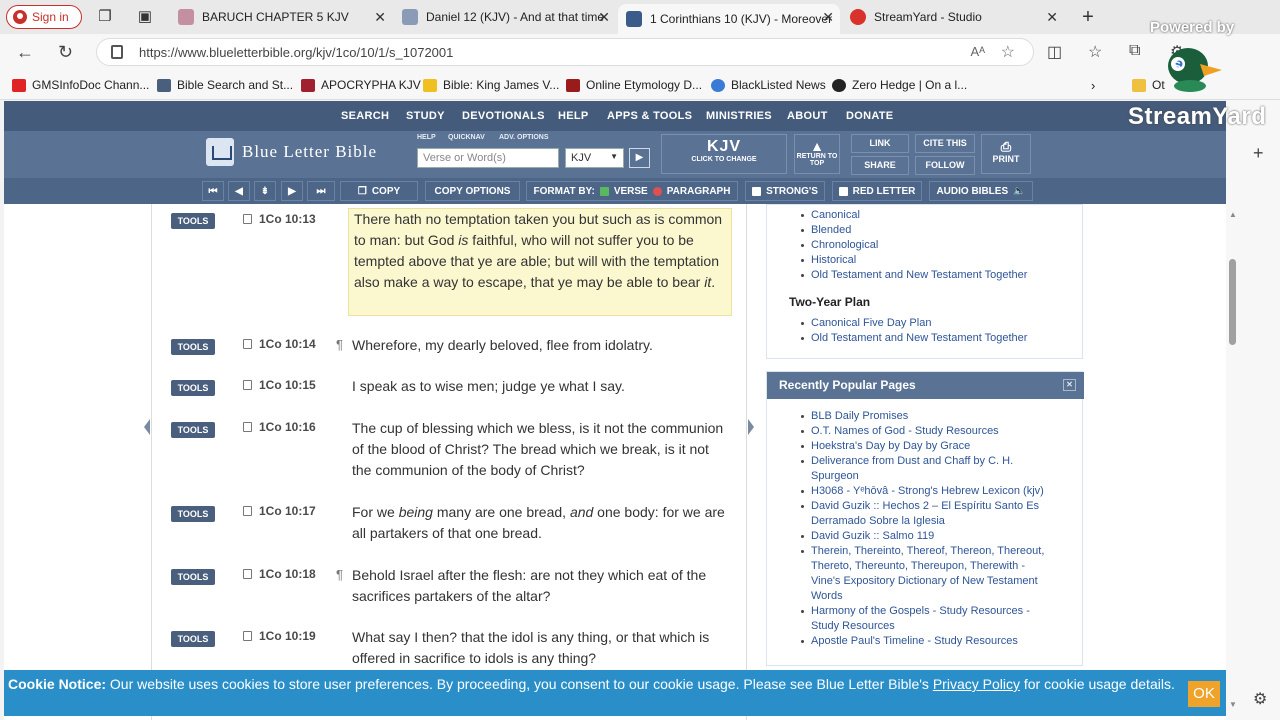 Image resolution: width=1280 pixels, height=720 pixels. What do you see at coordinates (981, 191) in the screenshot?
I see `audio-bibles-button: AUDIO BIBLES 🔈` at bounding box center [981, 191].